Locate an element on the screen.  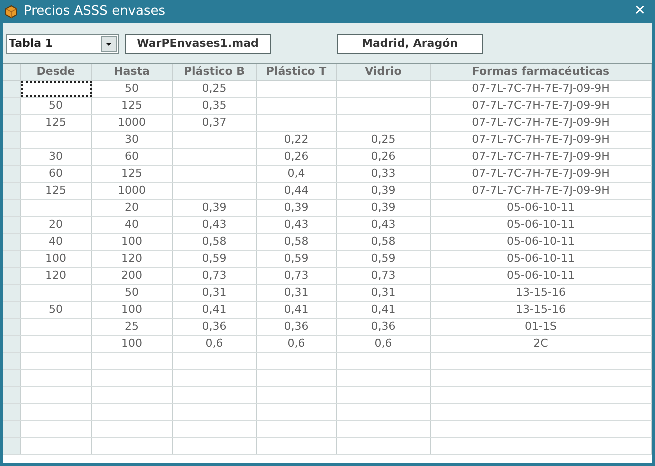
table-cell: 0,4 is located at coordinates (297, 174).